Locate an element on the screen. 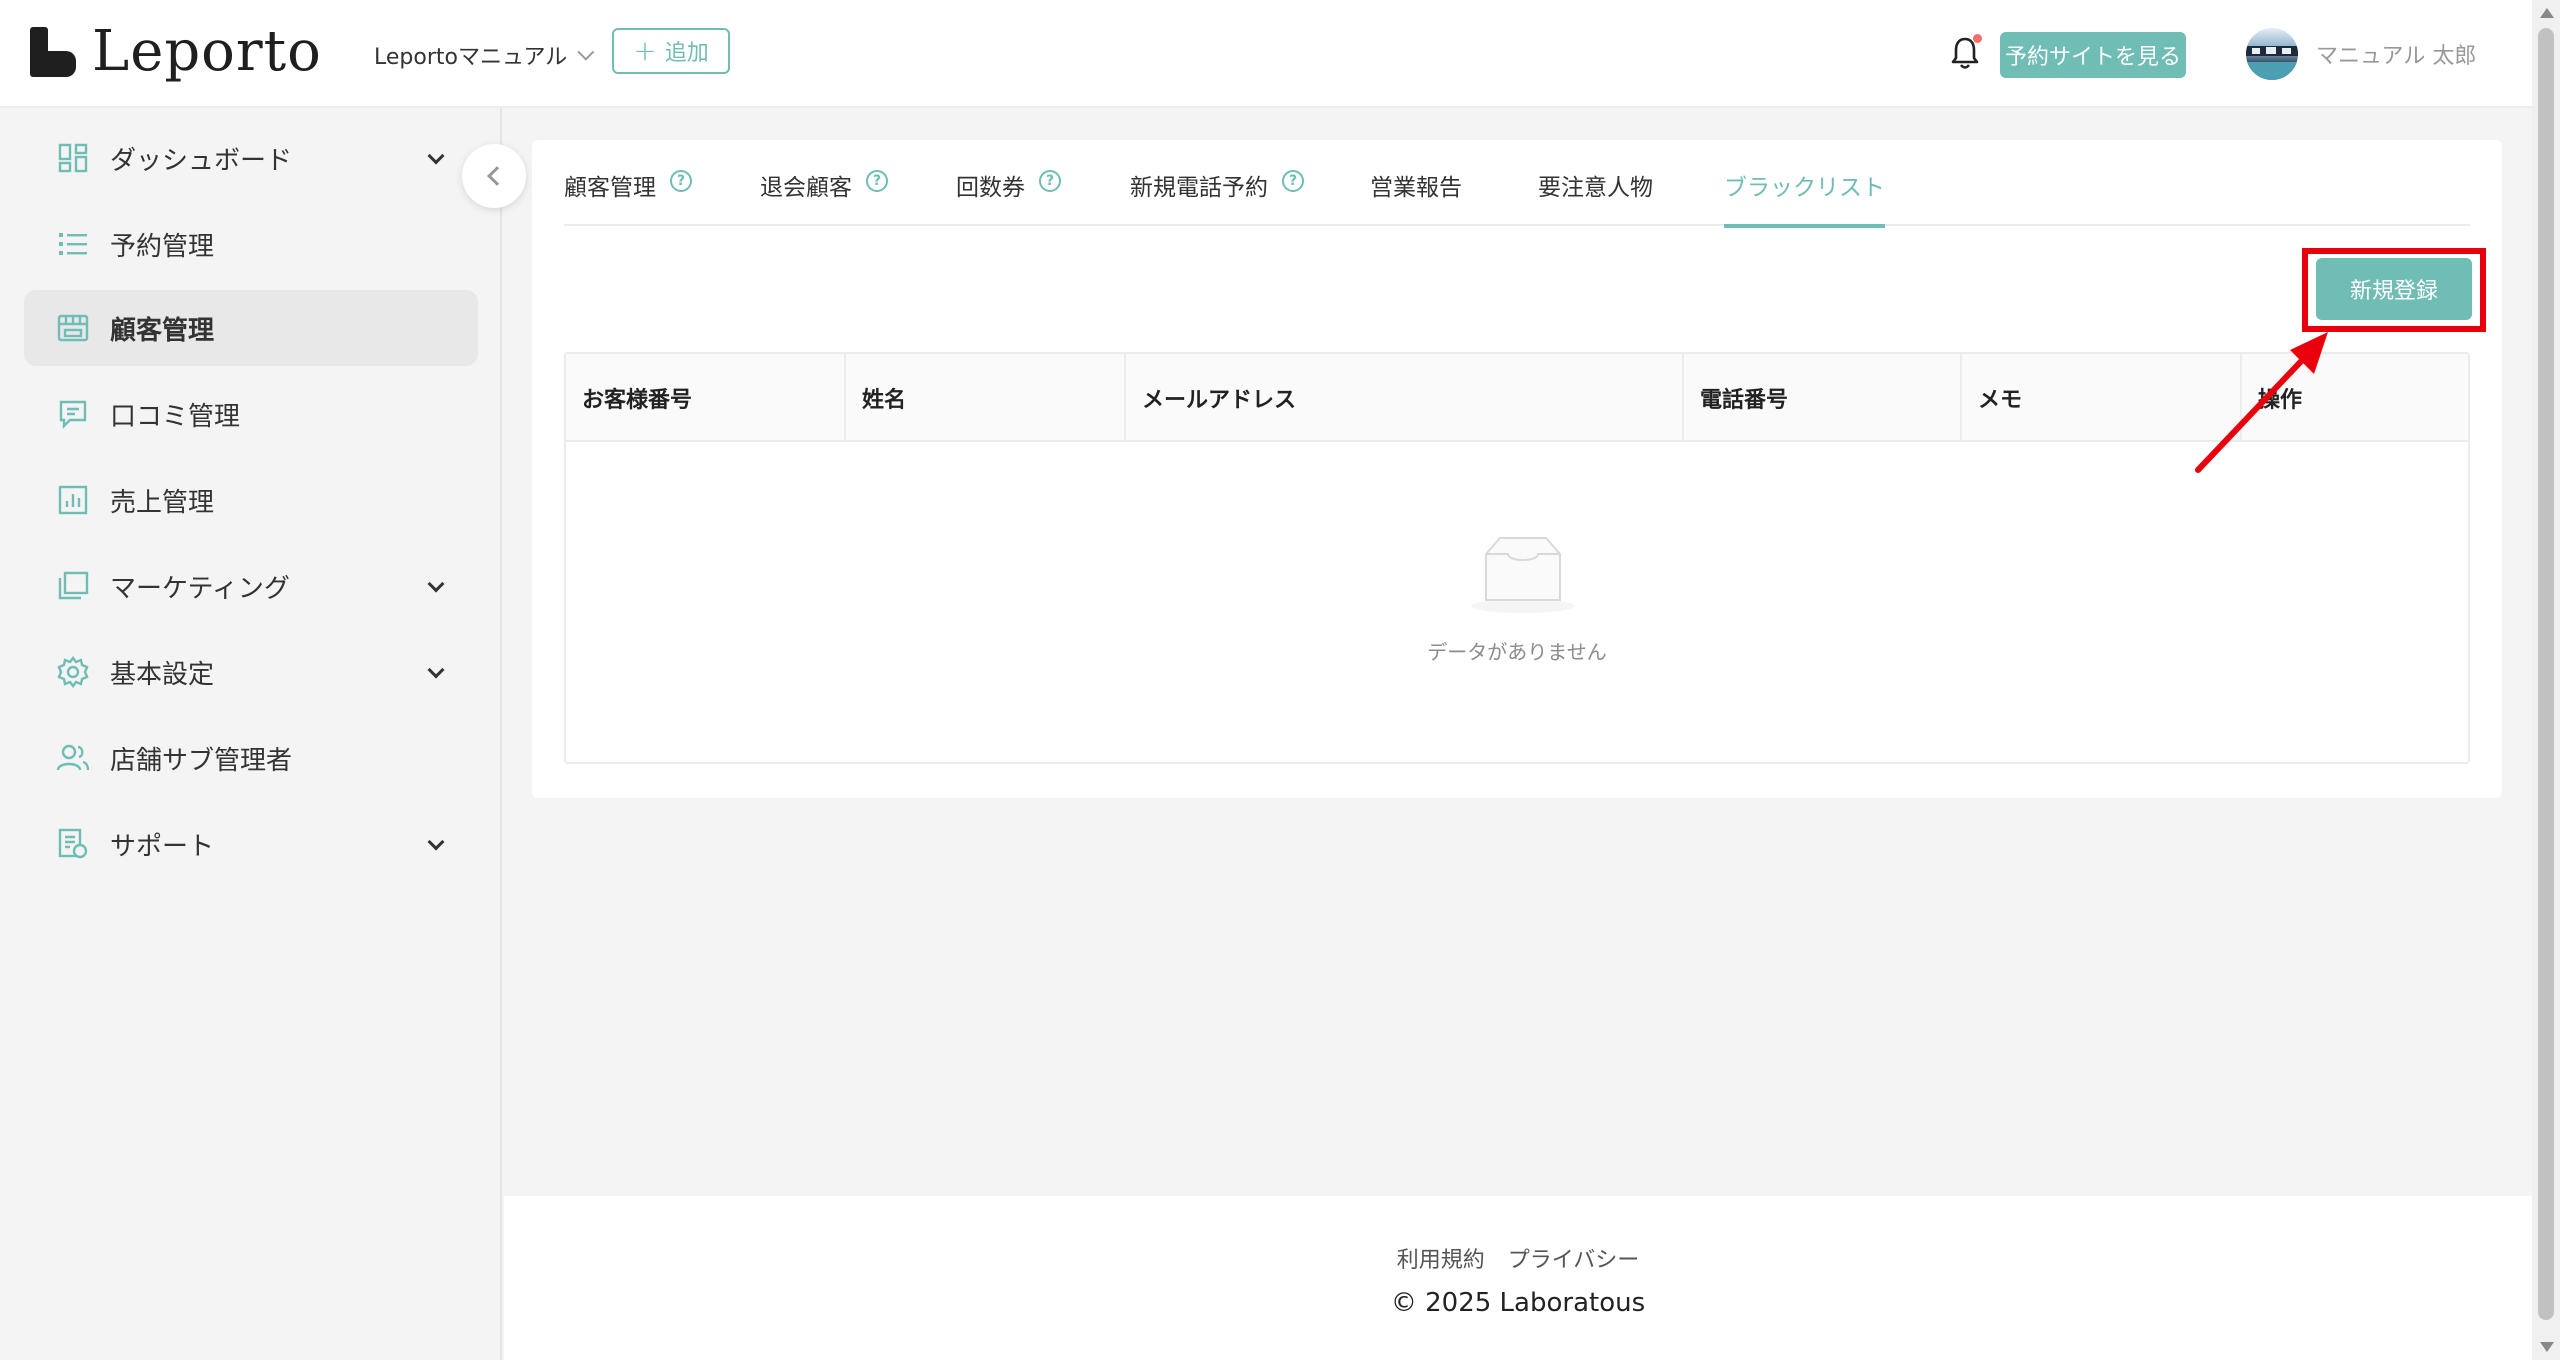  privacy-link: プライバシー is located at coordinates (1574, 1260).